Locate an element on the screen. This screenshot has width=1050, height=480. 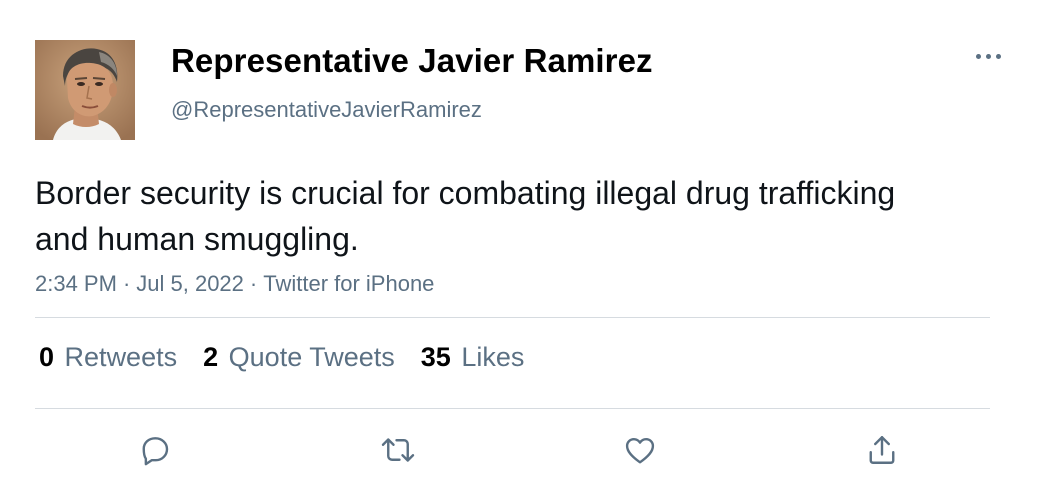
display-name: Representative Javier Ramirez is located at coordinates (412, 61).